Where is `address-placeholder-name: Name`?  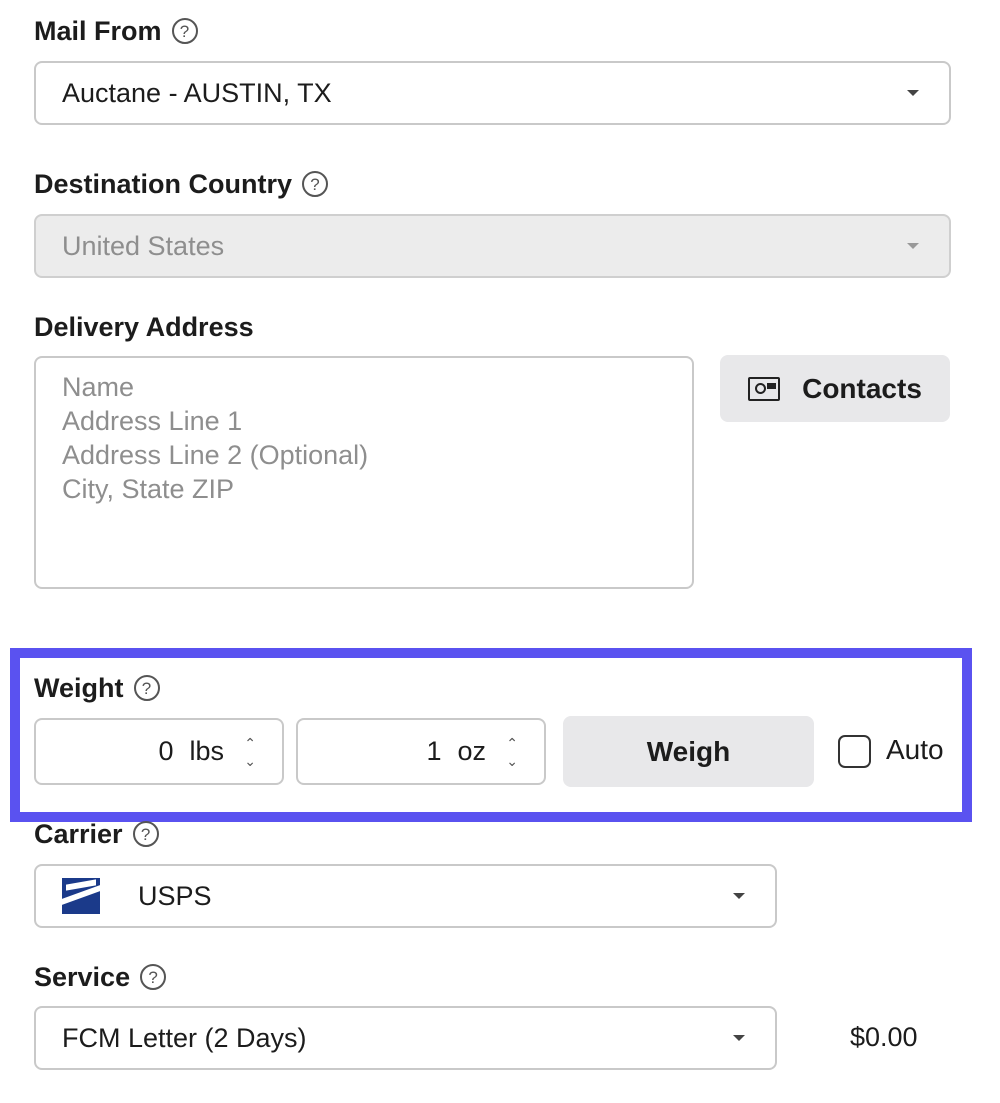
address-placeholder-name: Name is located at coordinates (98, 387).